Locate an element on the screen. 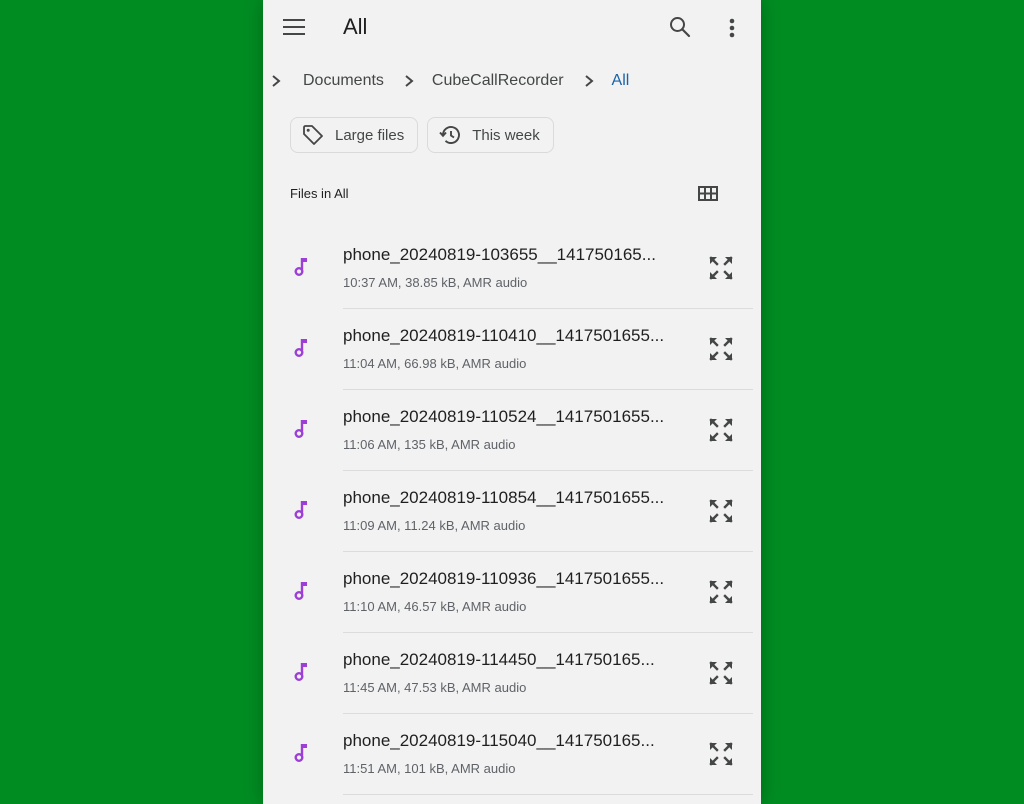 The height and width of the screenshot is (804, 1024). chip-large-files: Large files is located at coordinates (354, 135).